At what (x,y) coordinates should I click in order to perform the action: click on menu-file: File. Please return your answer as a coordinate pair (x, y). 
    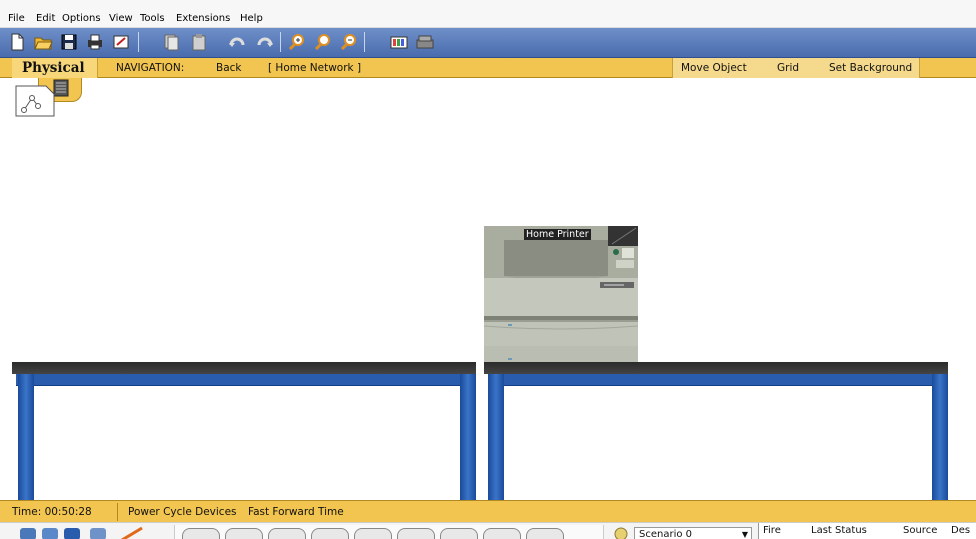
    Looking at the image, I should click on (16, 19).